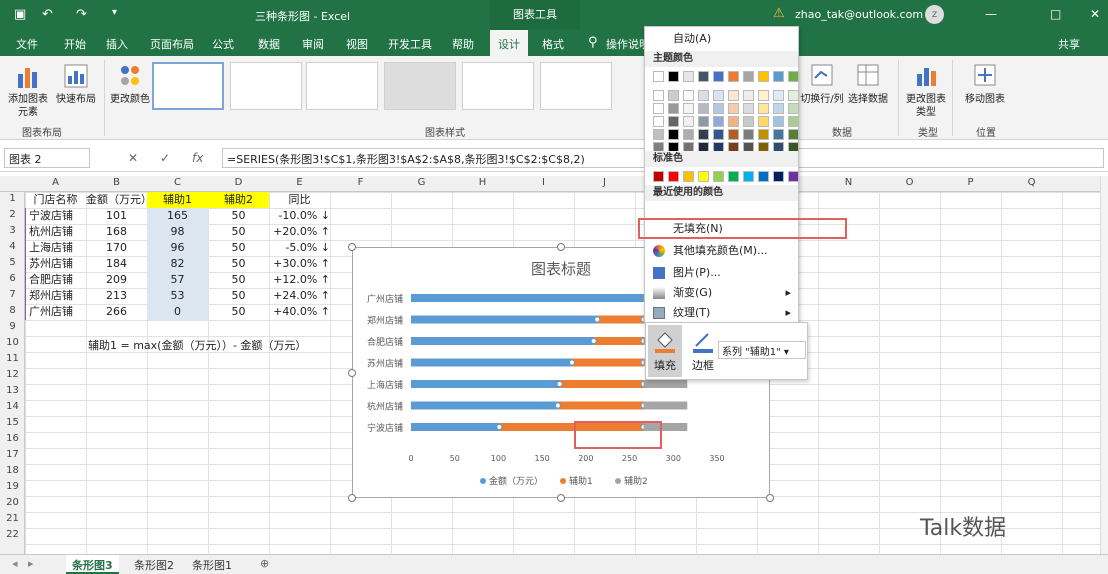  I want to click on fx-icon: fx, so click(197, 158).